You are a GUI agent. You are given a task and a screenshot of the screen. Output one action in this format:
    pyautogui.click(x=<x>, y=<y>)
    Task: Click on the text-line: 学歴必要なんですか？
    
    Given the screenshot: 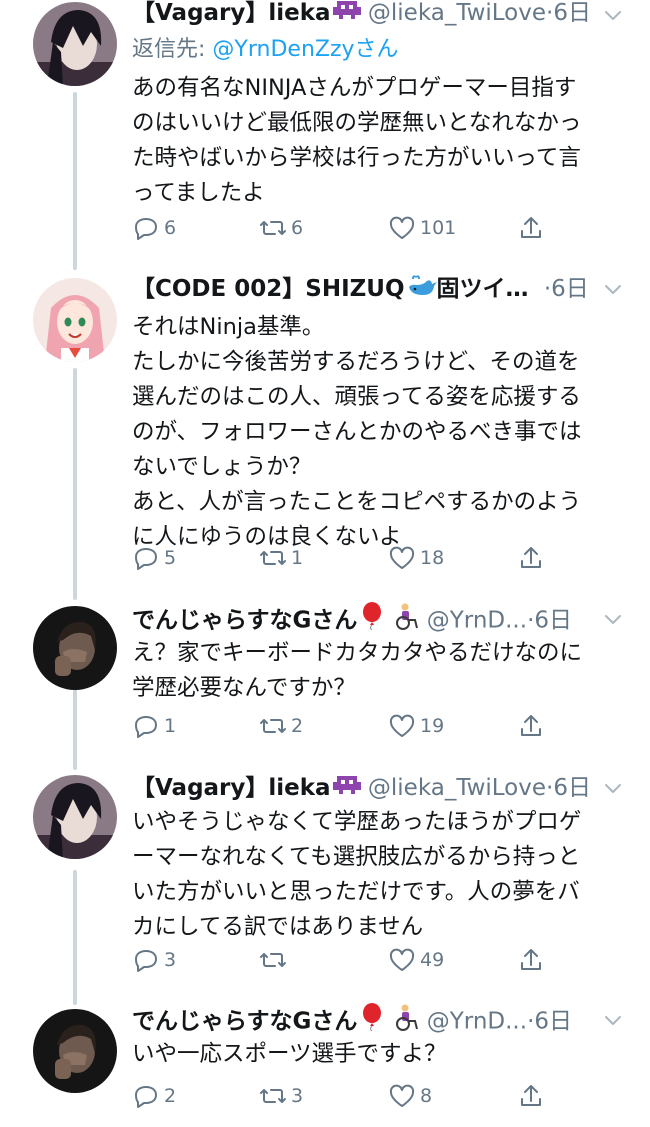 What is the action you would take?
    pyautogui.click(x=244, y=688)
    